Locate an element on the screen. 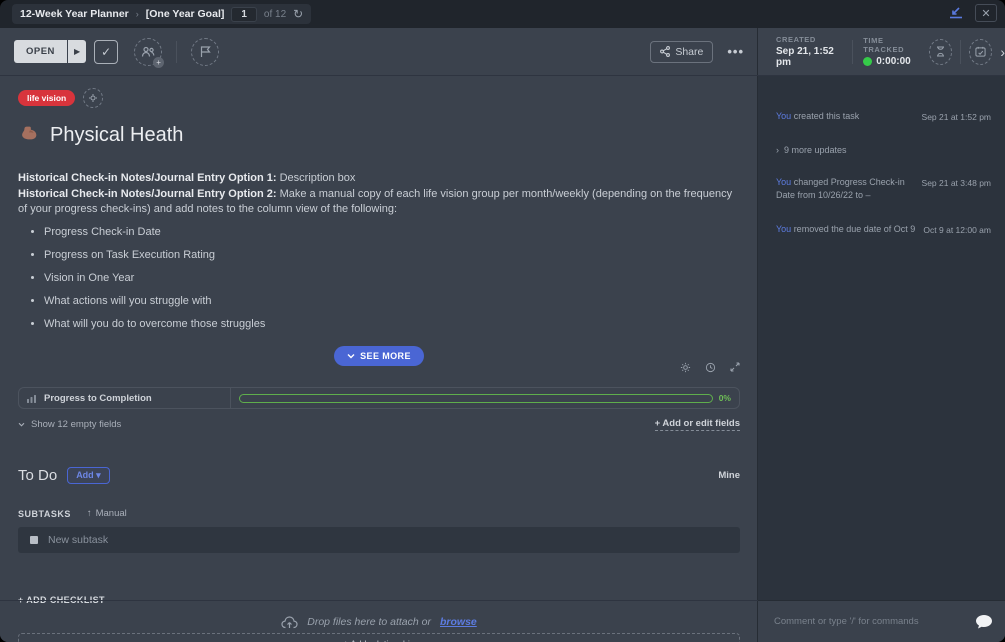 This screenshot has width=1005, height=642. estimate-hourglass-icon is located at coordinates (941, 51).